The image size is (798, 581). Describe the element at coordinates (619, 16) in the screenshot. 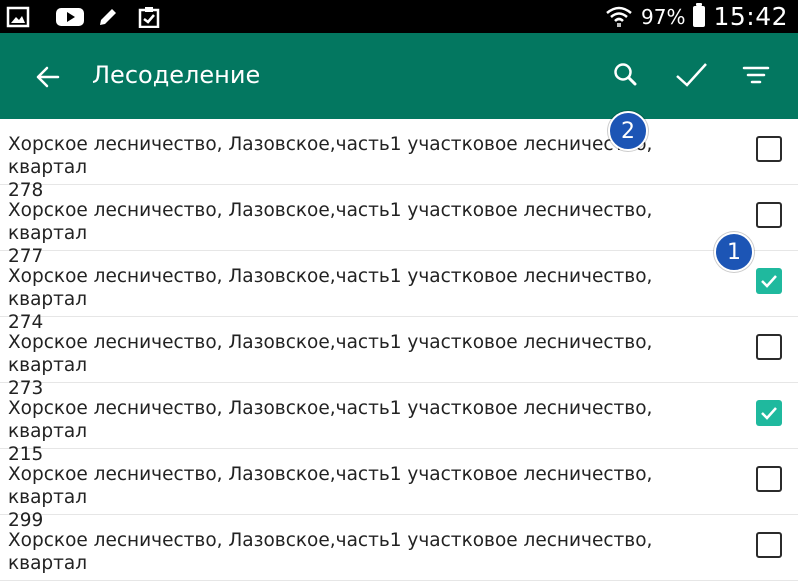

I see `wifi-icon` at that location.